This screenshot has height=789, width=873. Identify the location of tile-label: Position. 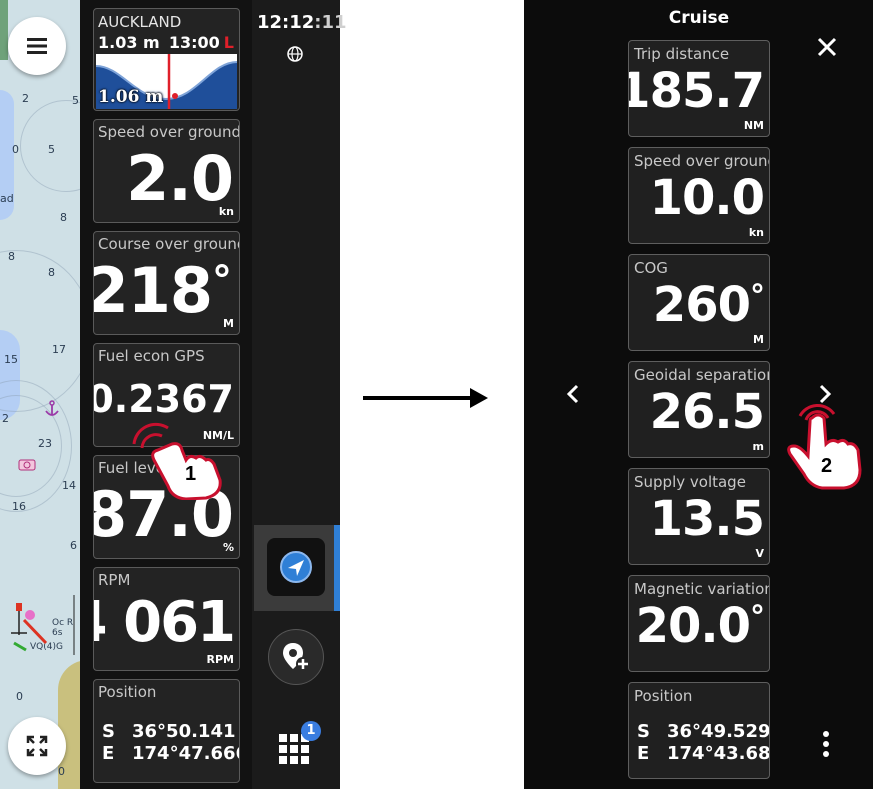
(663, 696).